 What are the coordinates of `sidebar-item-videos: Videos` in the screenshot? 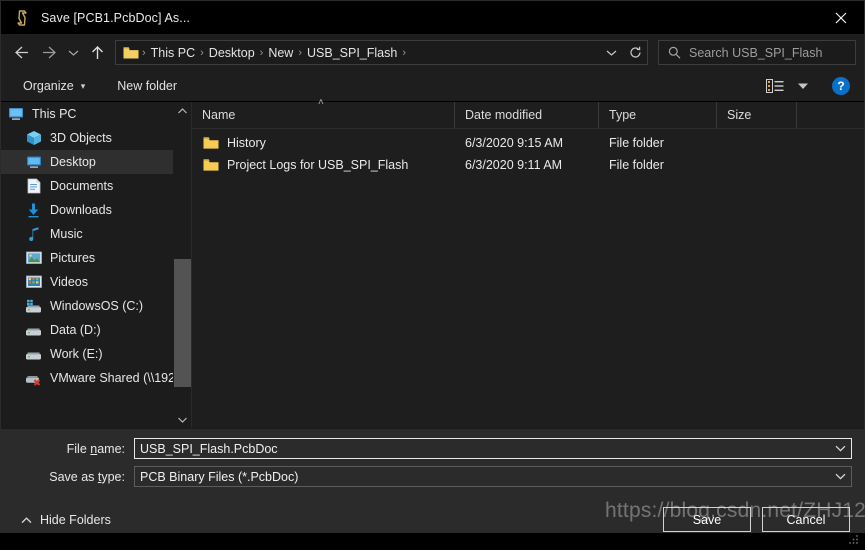 It's located at (87, 282).